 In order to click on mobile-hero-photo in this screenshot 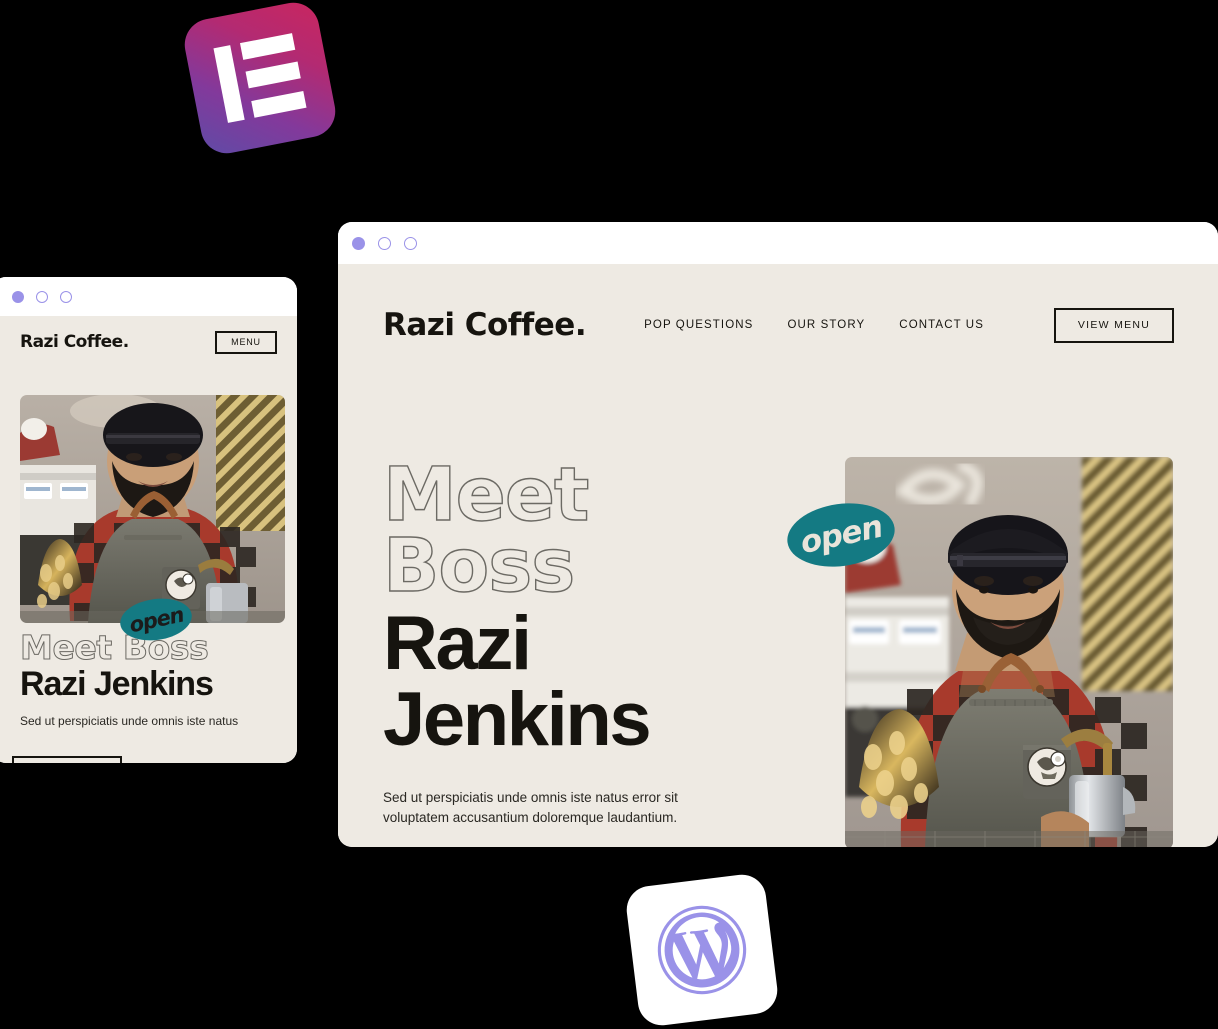, I will do `click(152, 509)`.